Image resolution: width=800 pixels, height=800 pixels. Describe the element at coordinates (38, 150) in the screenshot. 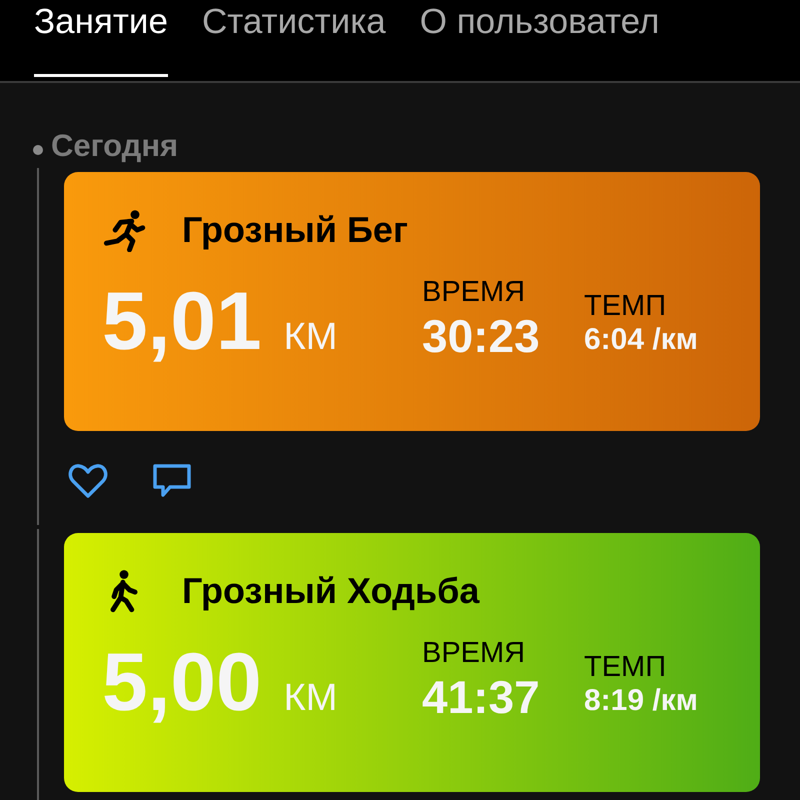

I see `timeline-dot` at that location.